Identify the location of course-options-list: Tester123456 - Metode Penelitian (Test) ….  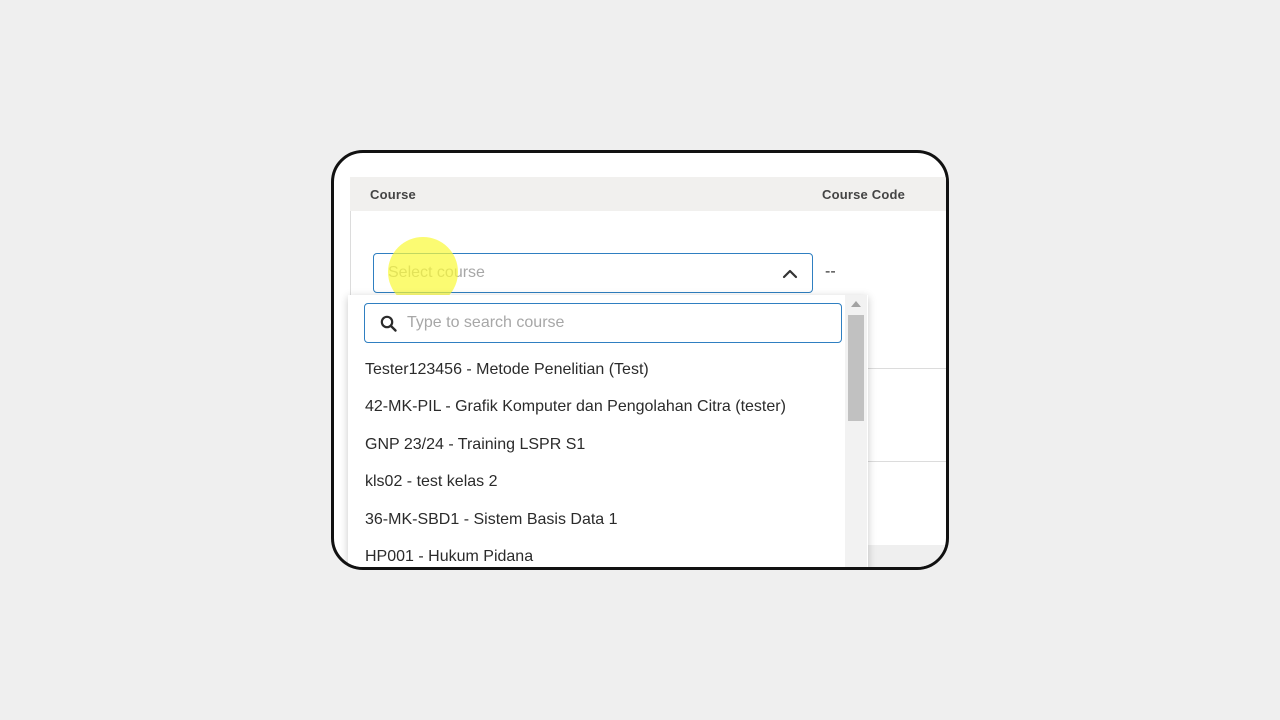
(596, 459).